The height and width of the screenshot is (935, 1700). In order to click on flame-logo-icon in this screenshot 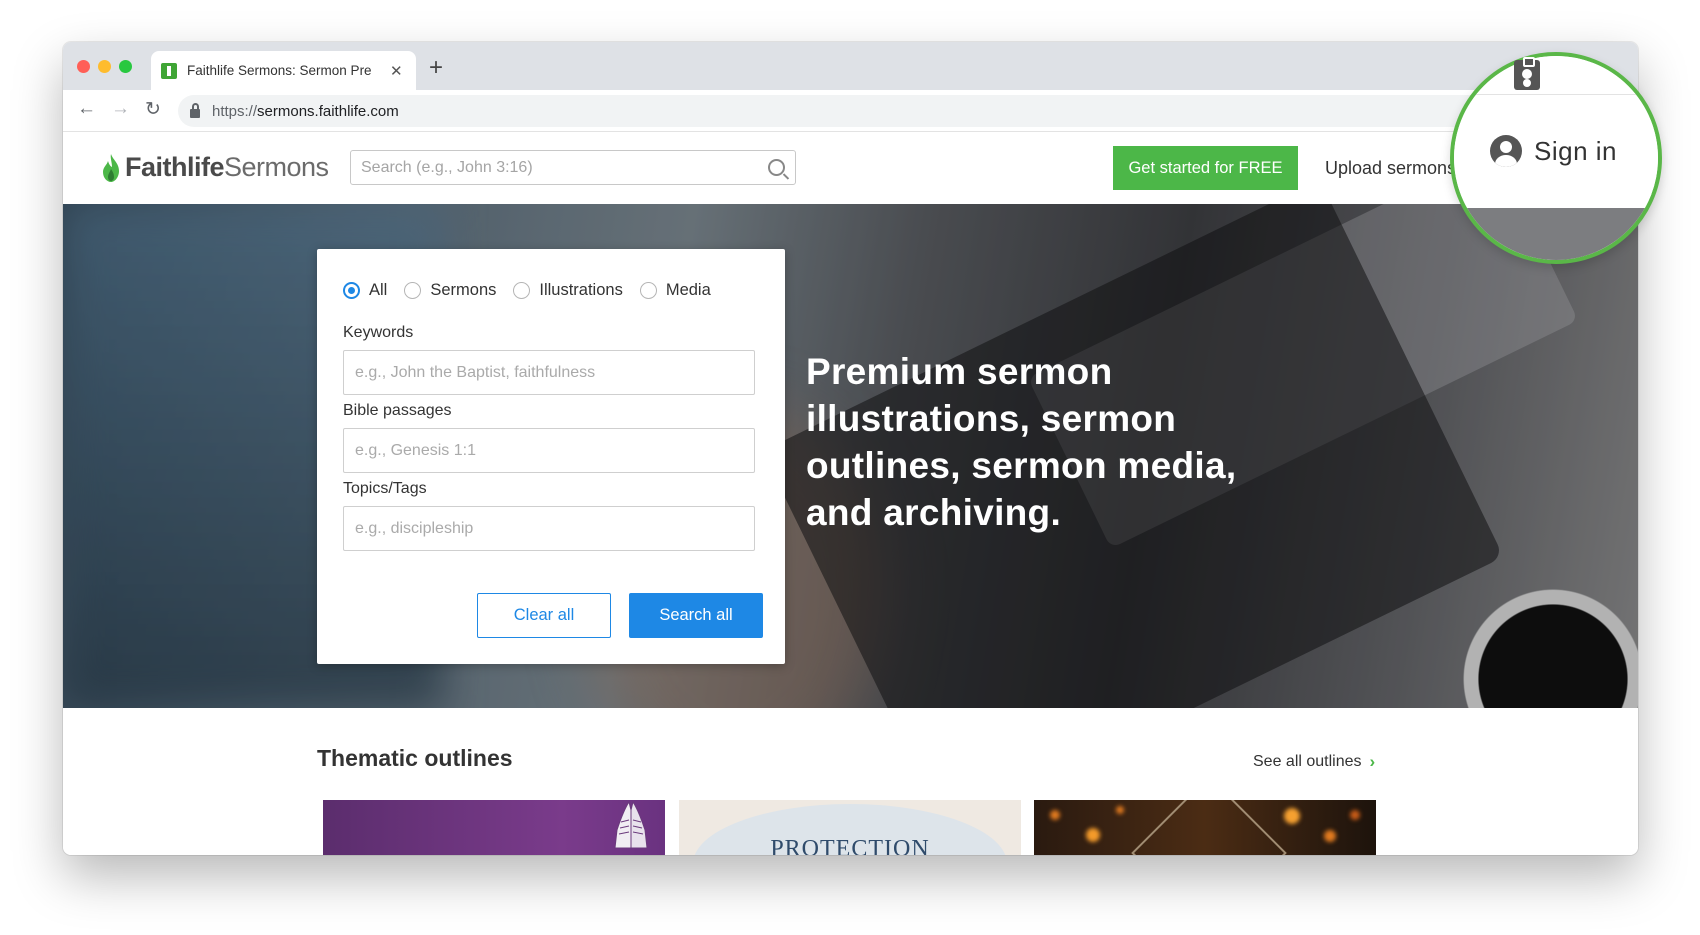, I will do `click(111, 167)`.